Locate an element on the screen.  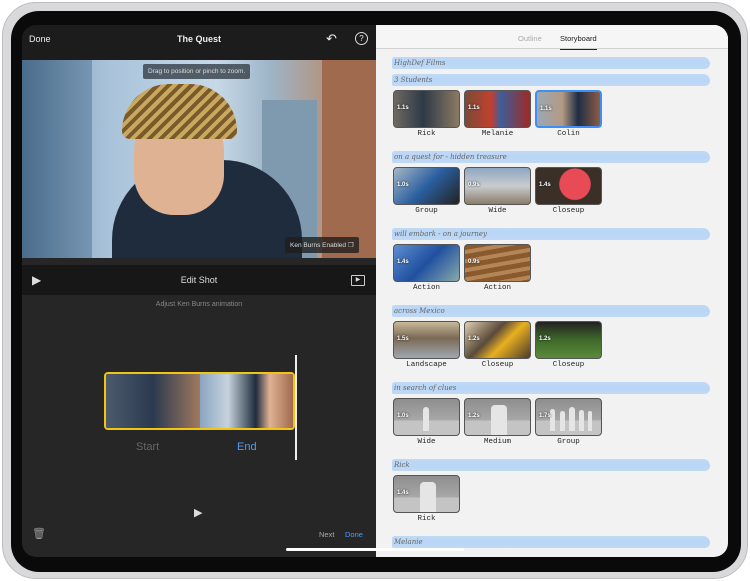
clip-thumbnail: 1.4s Rick is located at coordinates (426, 501).